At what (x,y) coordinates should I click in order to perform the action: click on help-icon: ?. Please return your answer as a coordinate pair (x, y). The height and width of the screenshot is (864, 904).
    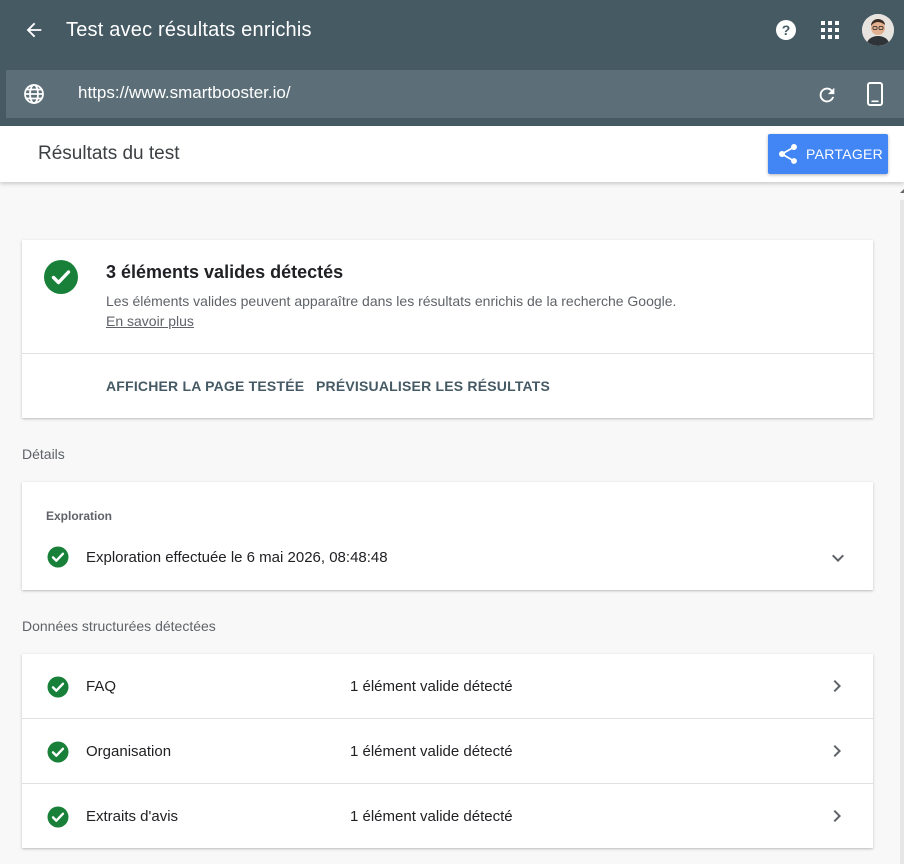
    Looking at the image, I should click on (786, 30).